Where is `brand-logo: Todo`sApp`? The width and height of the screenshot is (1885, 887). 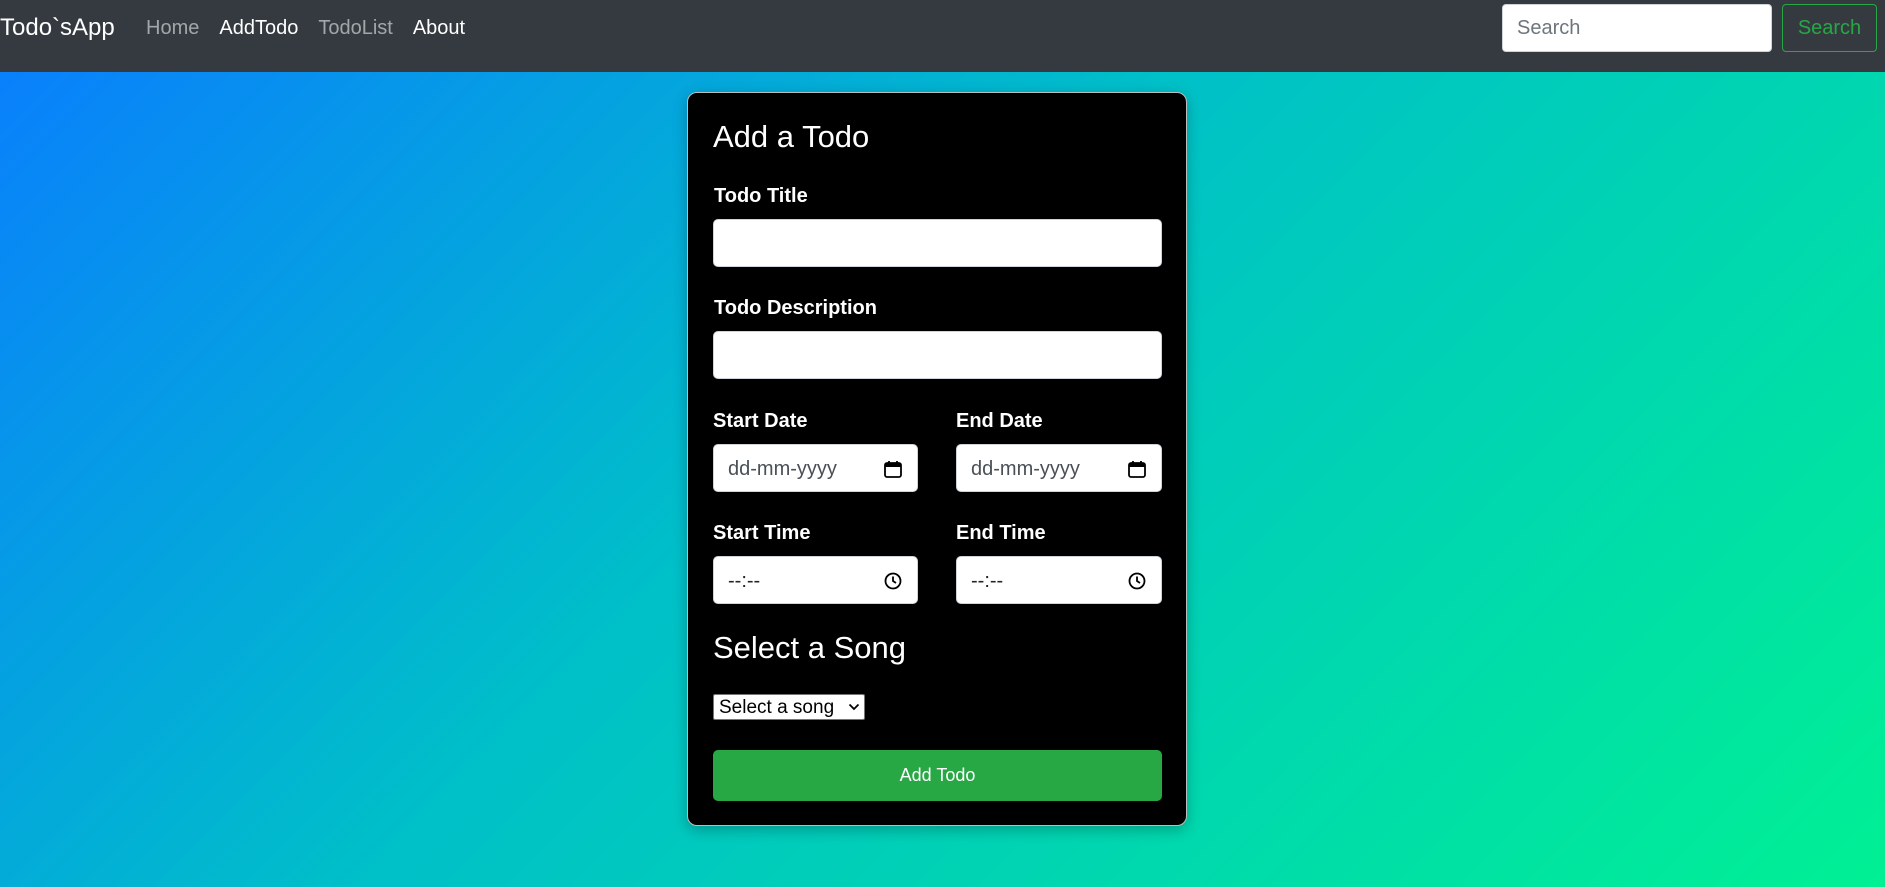 brand-logo: Todo`sApp is located at coordinates (57, 28).